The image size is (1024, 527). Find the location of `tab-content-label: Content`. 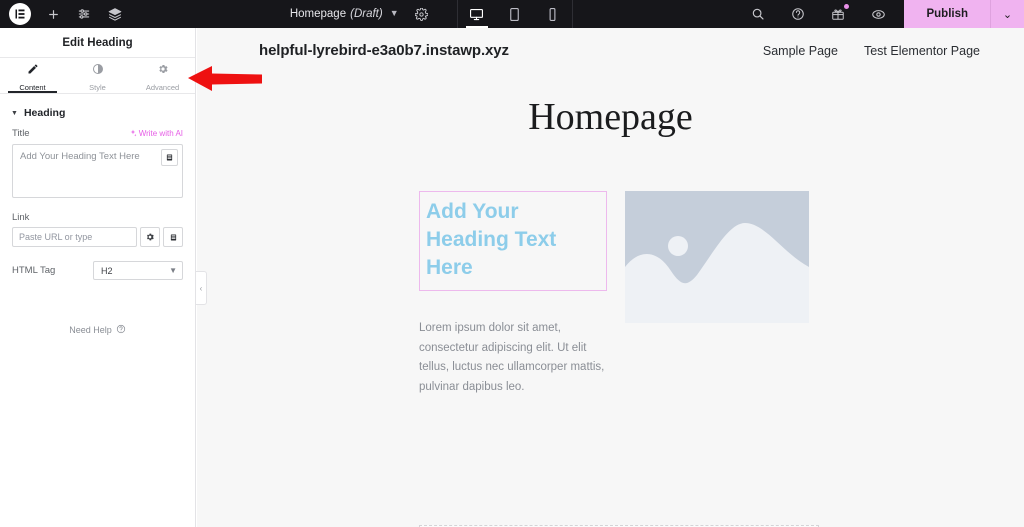

tab-content-label: Content is located at coordinates (32, 87).